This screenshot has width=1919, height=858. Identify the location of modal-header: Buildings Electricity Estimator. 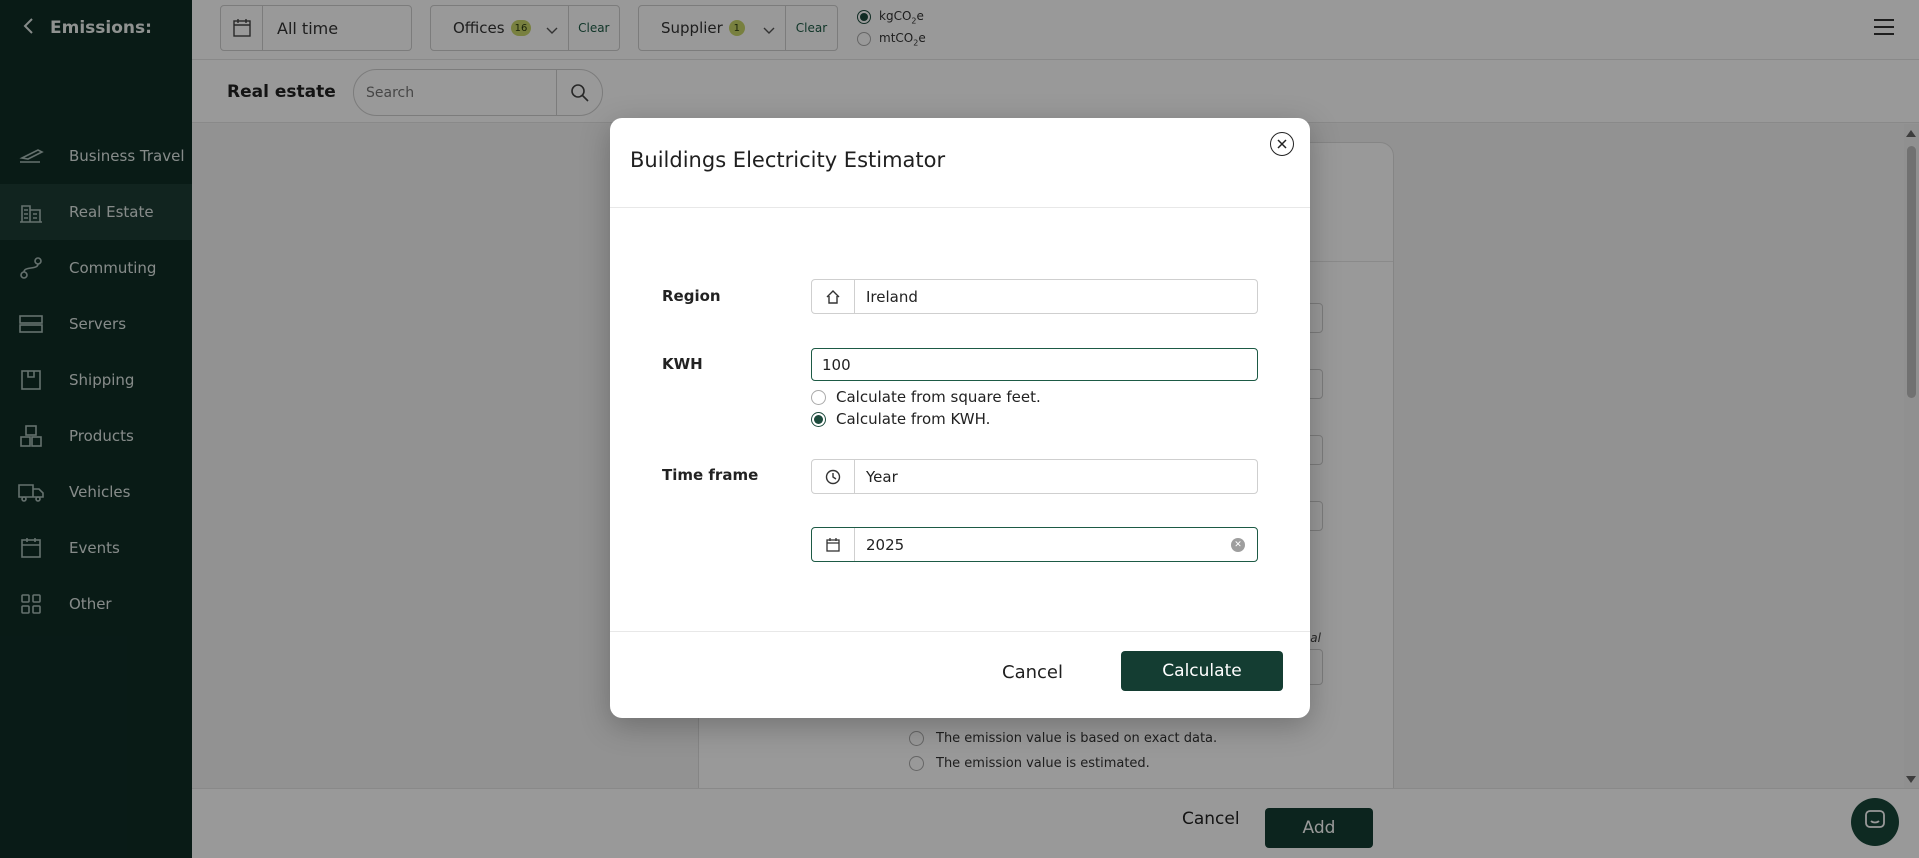
(960, 163).